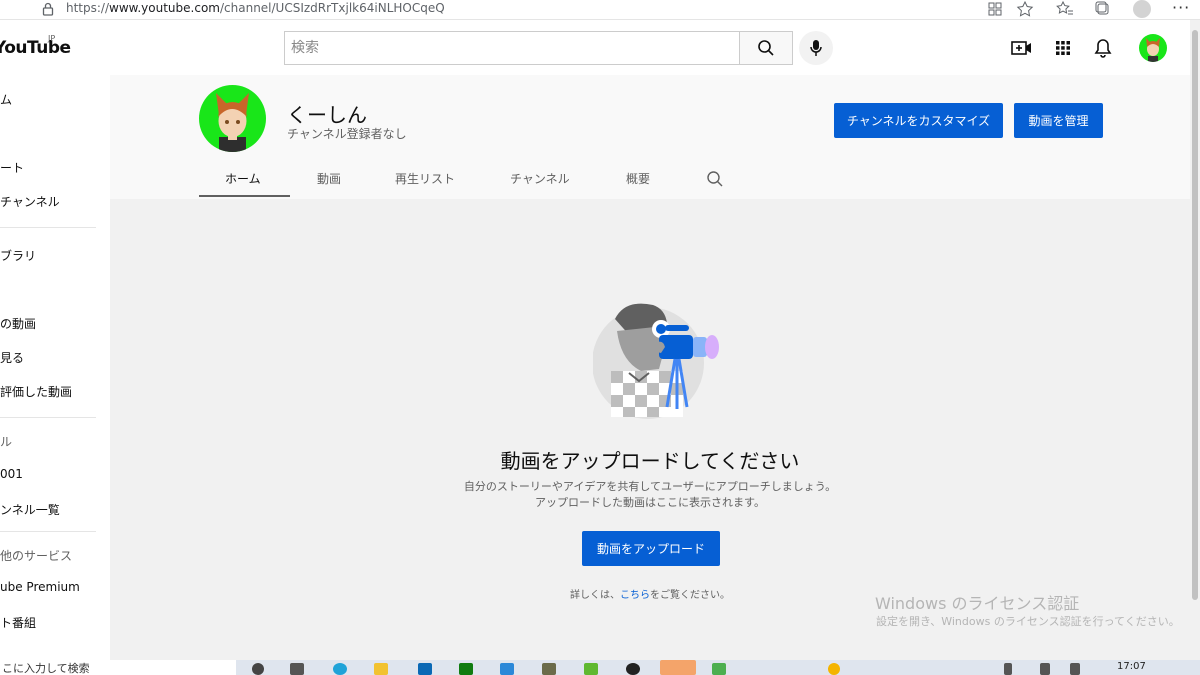 This screenshot has width=1200, height=675. Describe the element at coordinates (6, 99) in the screenshot. I see `sidebar-item-home: ム` at that location.